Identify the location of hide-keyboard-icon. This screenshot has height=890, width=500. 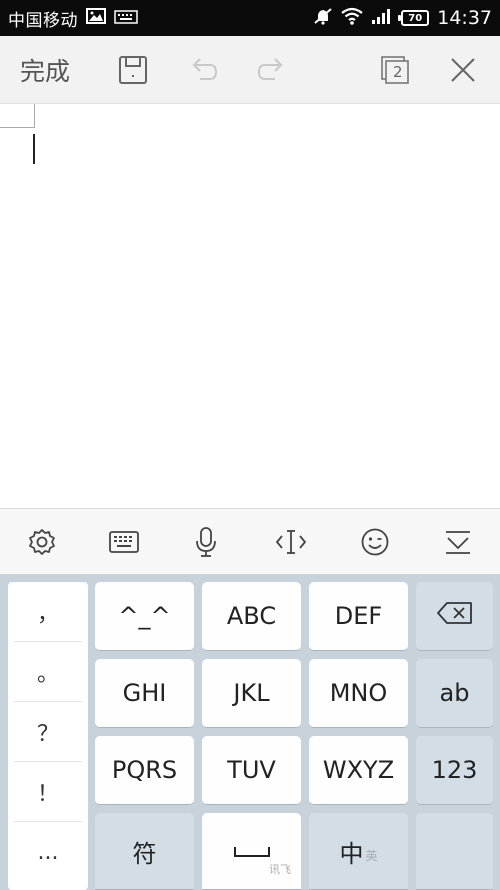
(458, 542).